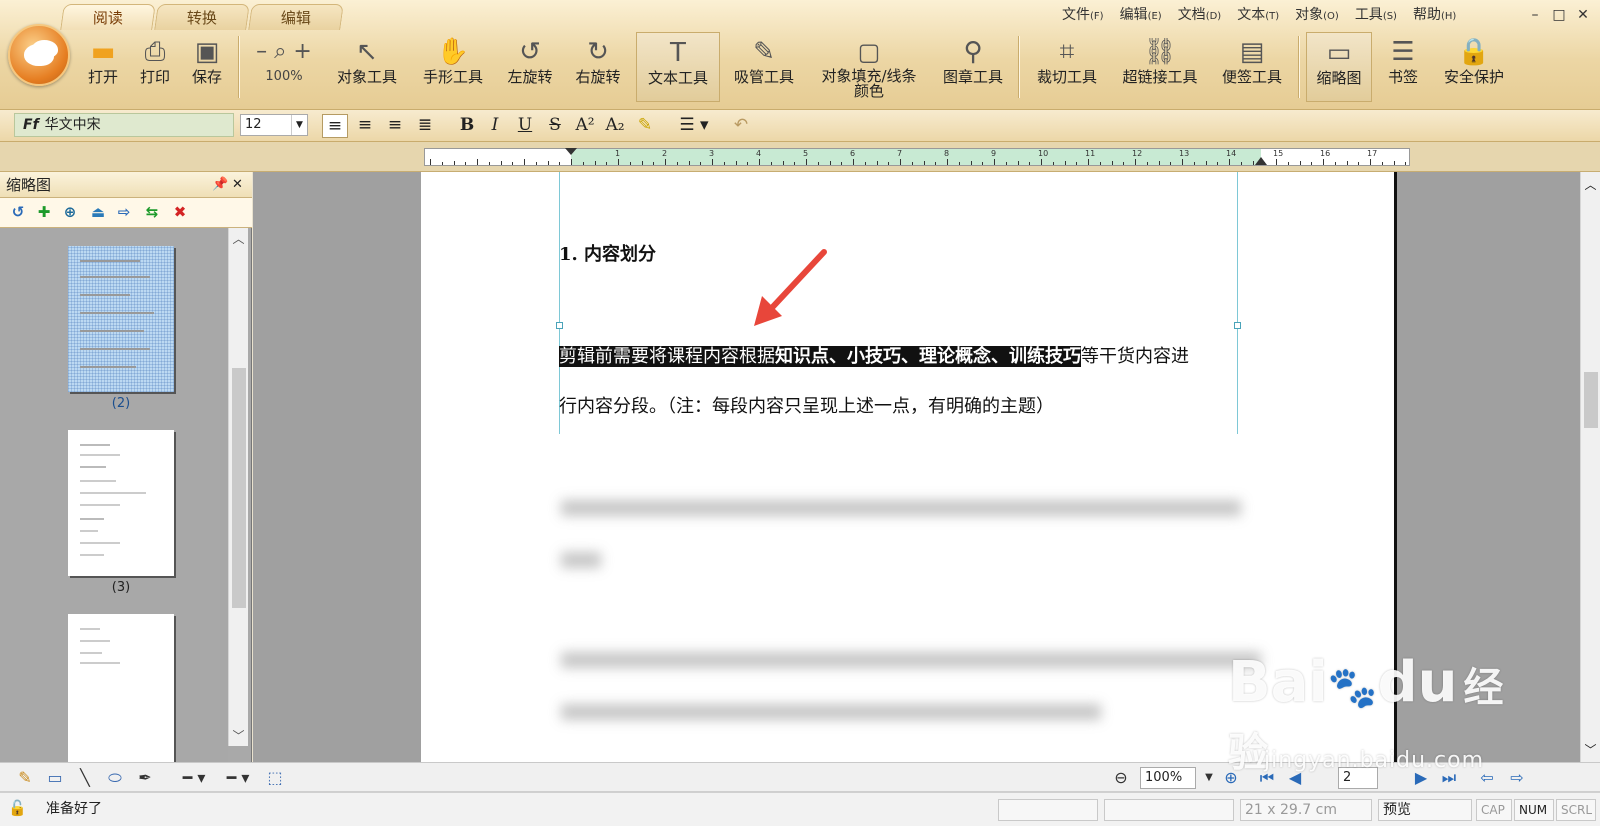 Image resolution: width=1600 pixels, height=826 pixels. What do you see at coordinates (17, 808) in the screenshot?
I see `unlock-icon: 🔓` at bounding box center [17, 808].